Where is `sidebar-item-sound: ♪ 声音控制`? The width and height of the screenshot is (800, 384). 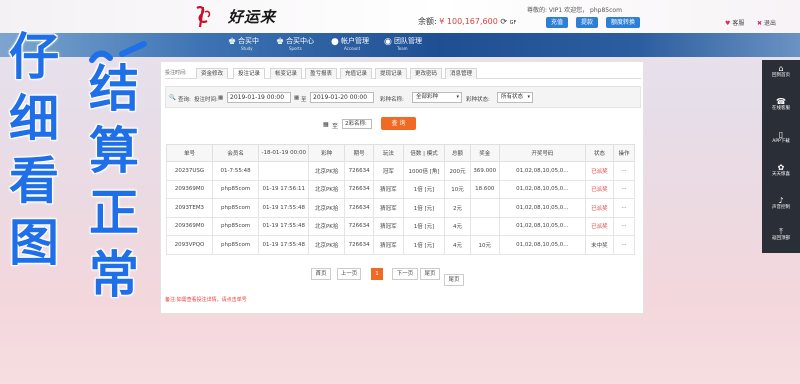
sidebar-item-sound: ♪ 声音控制 is located at coordinates (781, 203).